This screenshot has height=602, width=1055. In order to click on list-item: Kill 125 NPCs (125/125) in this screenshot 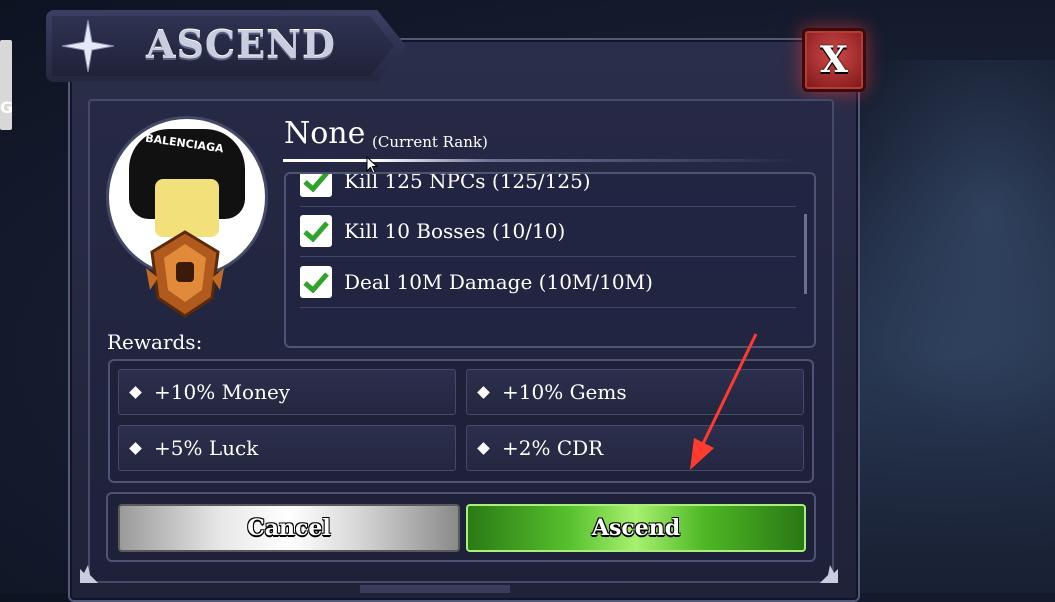, I will do `click(548, 189)`.